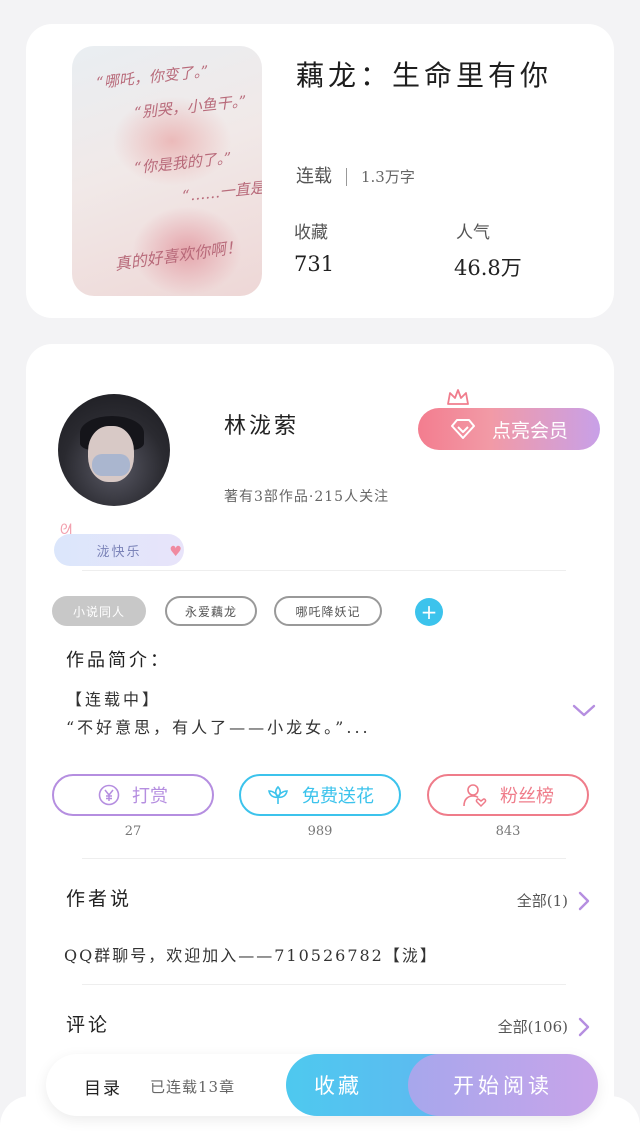  I want to click on chevron-down-icon, so click(584, 711).